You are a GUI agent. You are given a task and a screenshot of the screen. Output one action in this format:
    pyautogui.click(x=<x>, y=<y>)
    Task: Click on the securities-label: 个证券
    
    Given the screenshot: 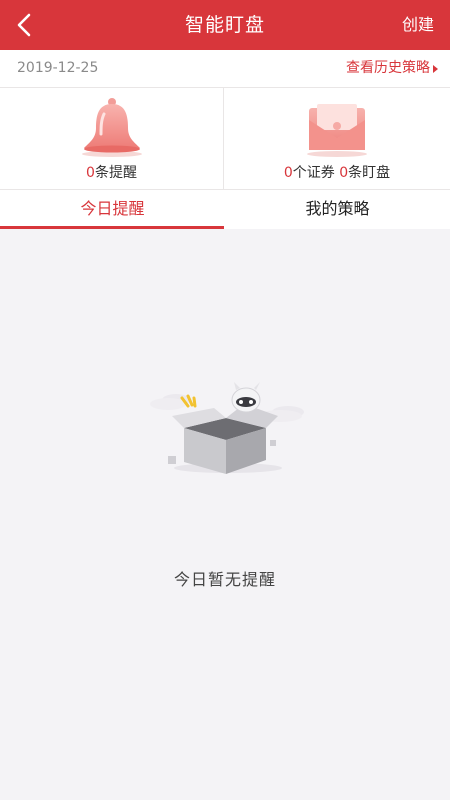 What is the action you would take?
    pyautogui.click(x=313, y=173)
    